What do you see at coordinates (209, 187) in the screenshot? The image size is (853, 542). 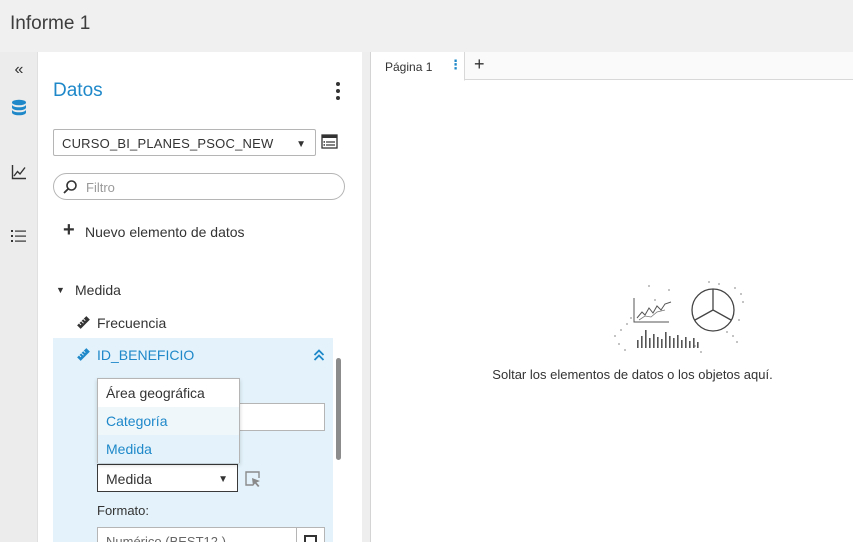 I see `filter-input` at bounding box center [209, 187].